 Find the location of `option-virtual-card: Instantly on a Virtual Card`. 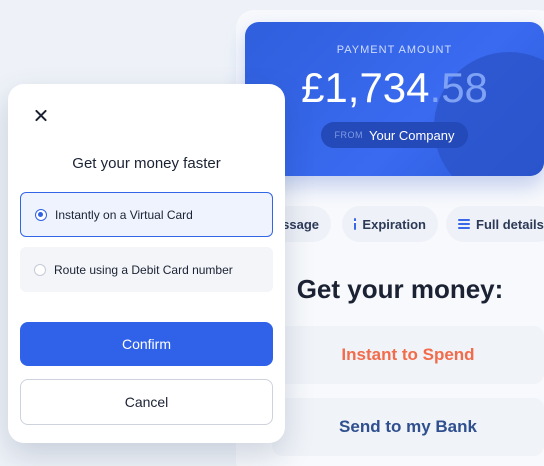

option-virtual-card: Instantly on a Virtual Card is located at coordinates (146, 214).